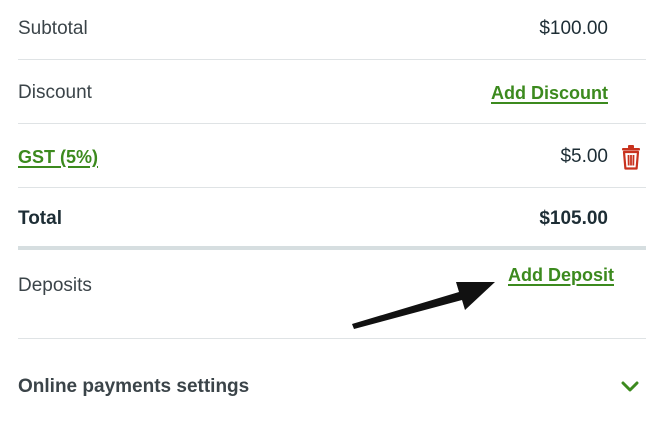 This screenshot has height=441, width=665. I want to click on online-payments-label: Online payments settings, so click(134, 386).